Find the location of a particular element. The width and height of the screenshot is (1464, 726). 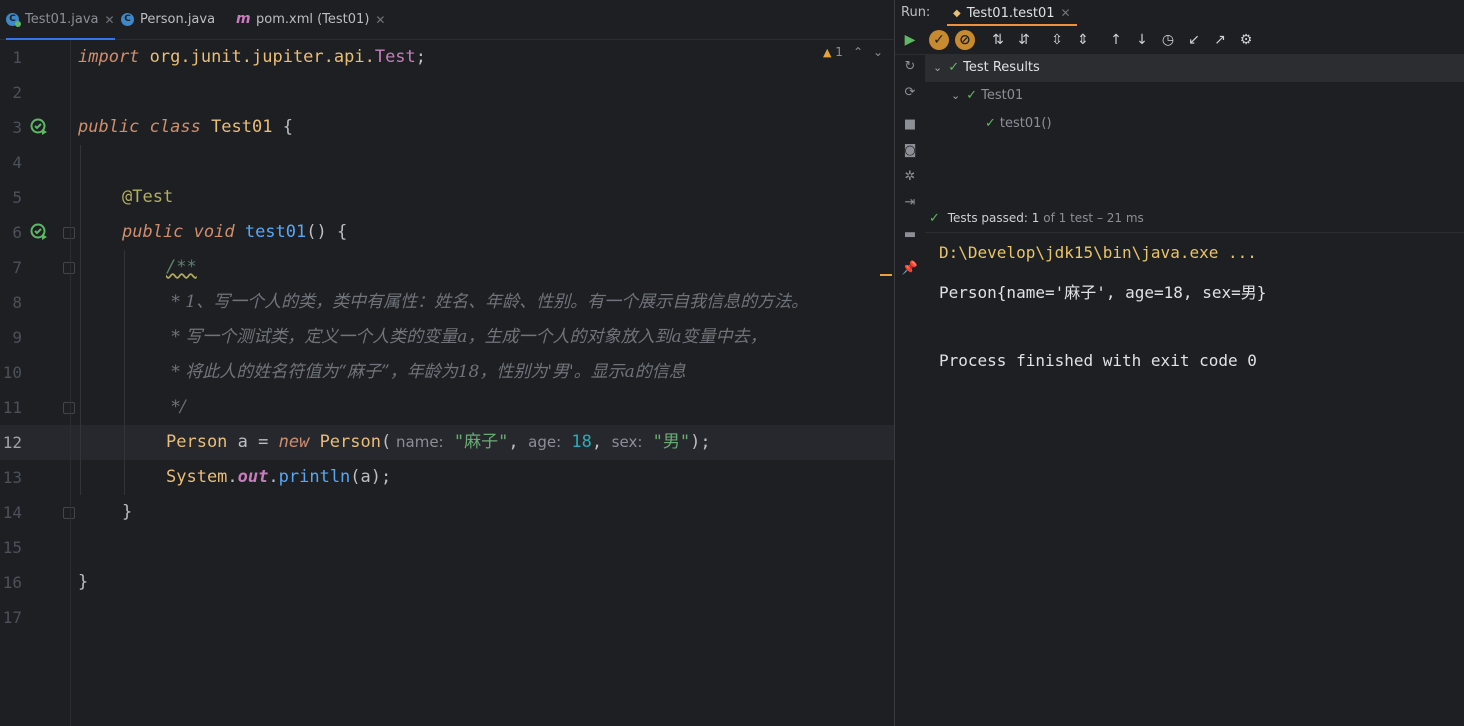

console-line: Person{name='麻子', age=18, sex=男} is located at coordinates (1102, 291).